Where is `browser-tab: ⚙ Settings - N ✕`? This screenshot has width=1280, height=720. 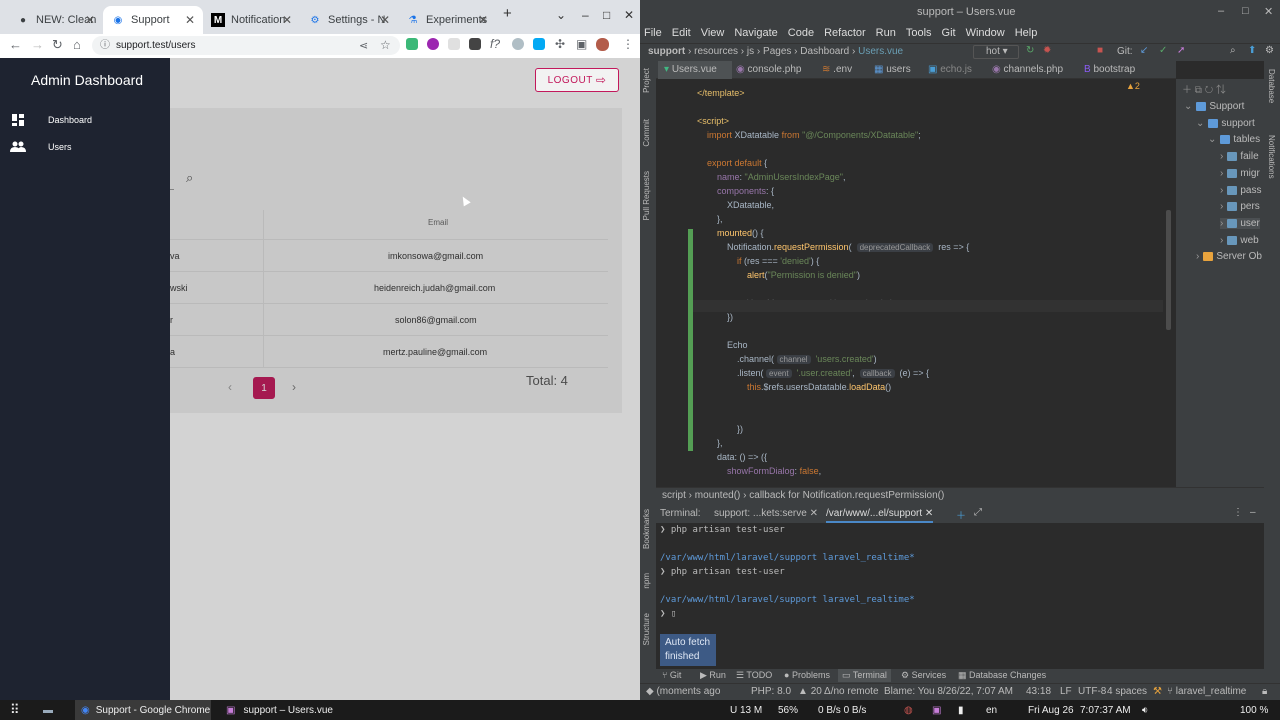
browser-tab: ⚙ Settings - N ✕ is located at coordinates (349, 20).